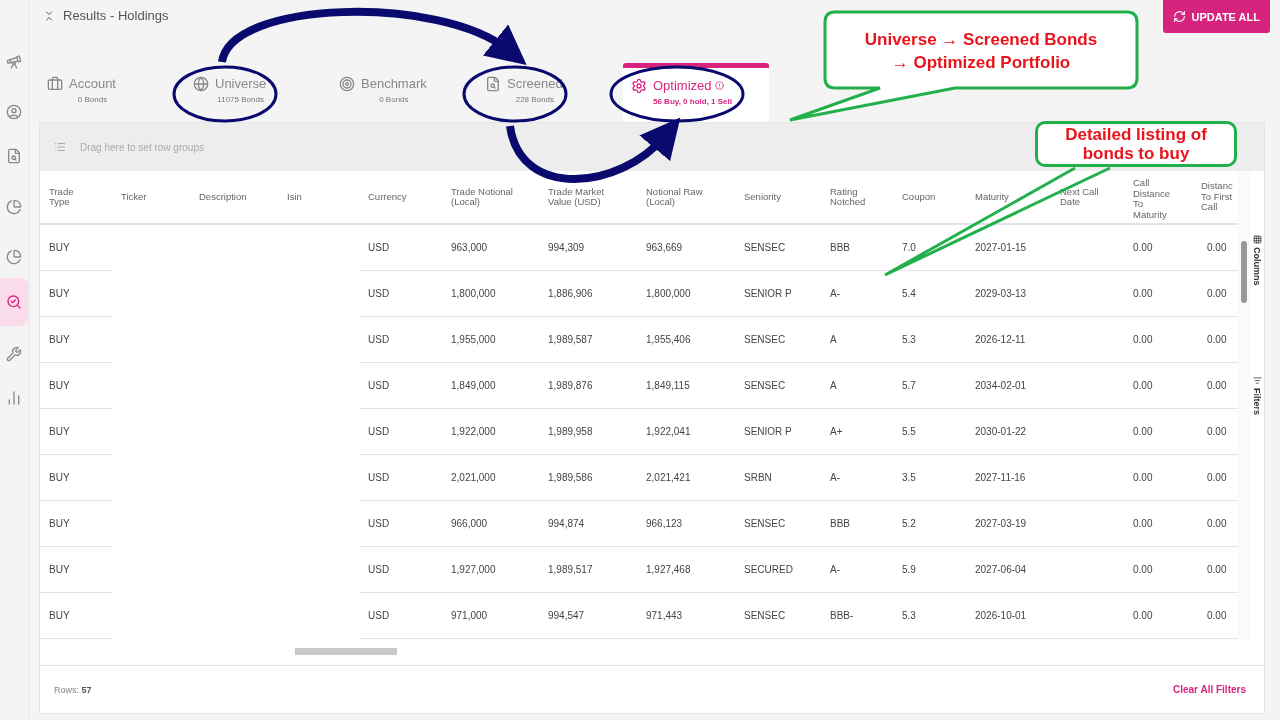 The height and width of the screenshot is (720, 1280). Describe the element at coordinates (686, 432) in the screenshot. I see `table-cell: 1,922,041` at that location.